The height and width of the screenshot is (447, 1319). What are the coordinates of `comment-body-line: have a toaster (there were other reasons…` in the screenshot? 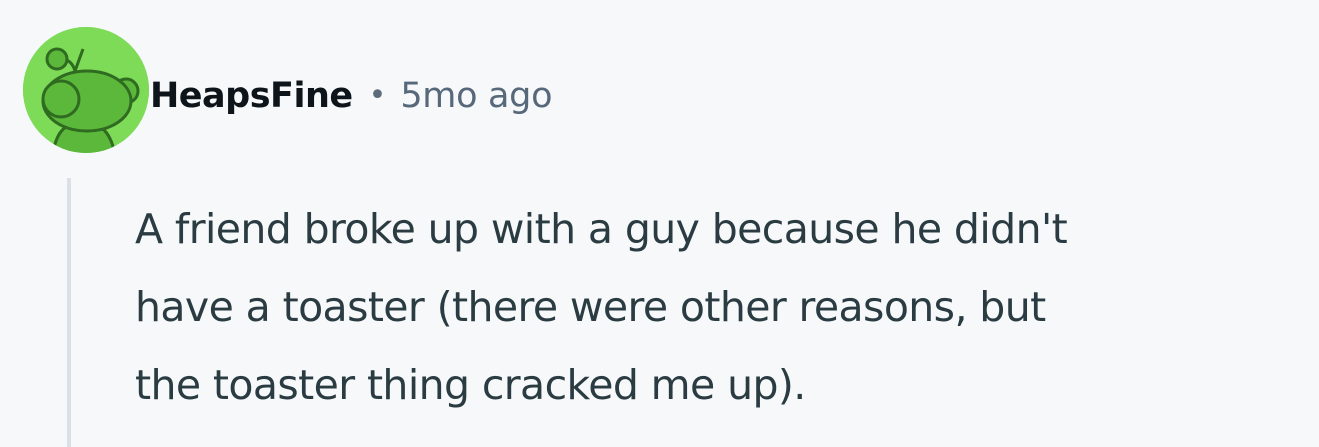 It's located at (590, 307).